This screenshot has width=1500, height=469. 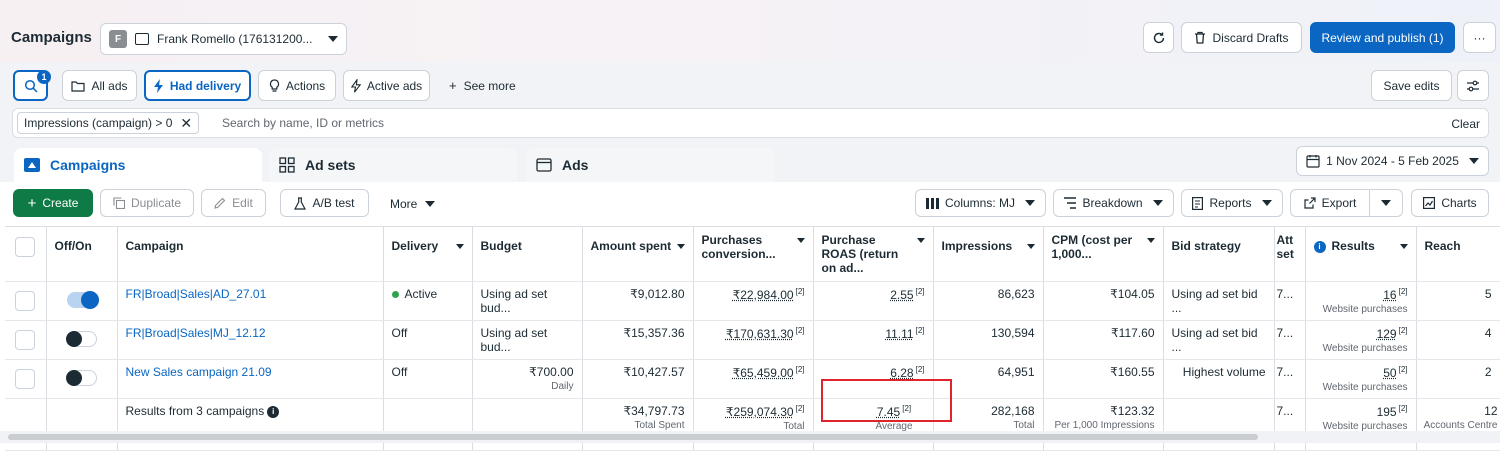 I want to click on toggle-cell, so click(x=82, y=379).